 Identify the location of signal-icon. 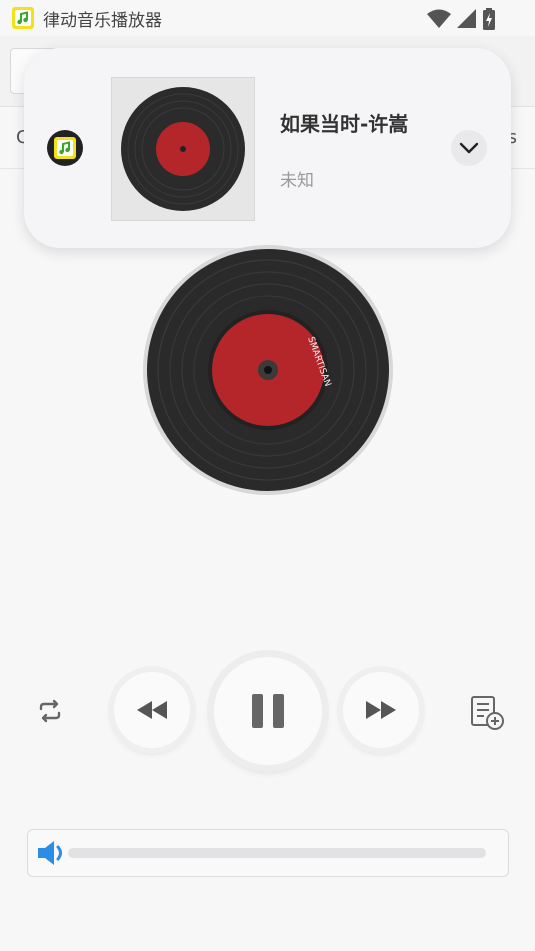
(466, 18).